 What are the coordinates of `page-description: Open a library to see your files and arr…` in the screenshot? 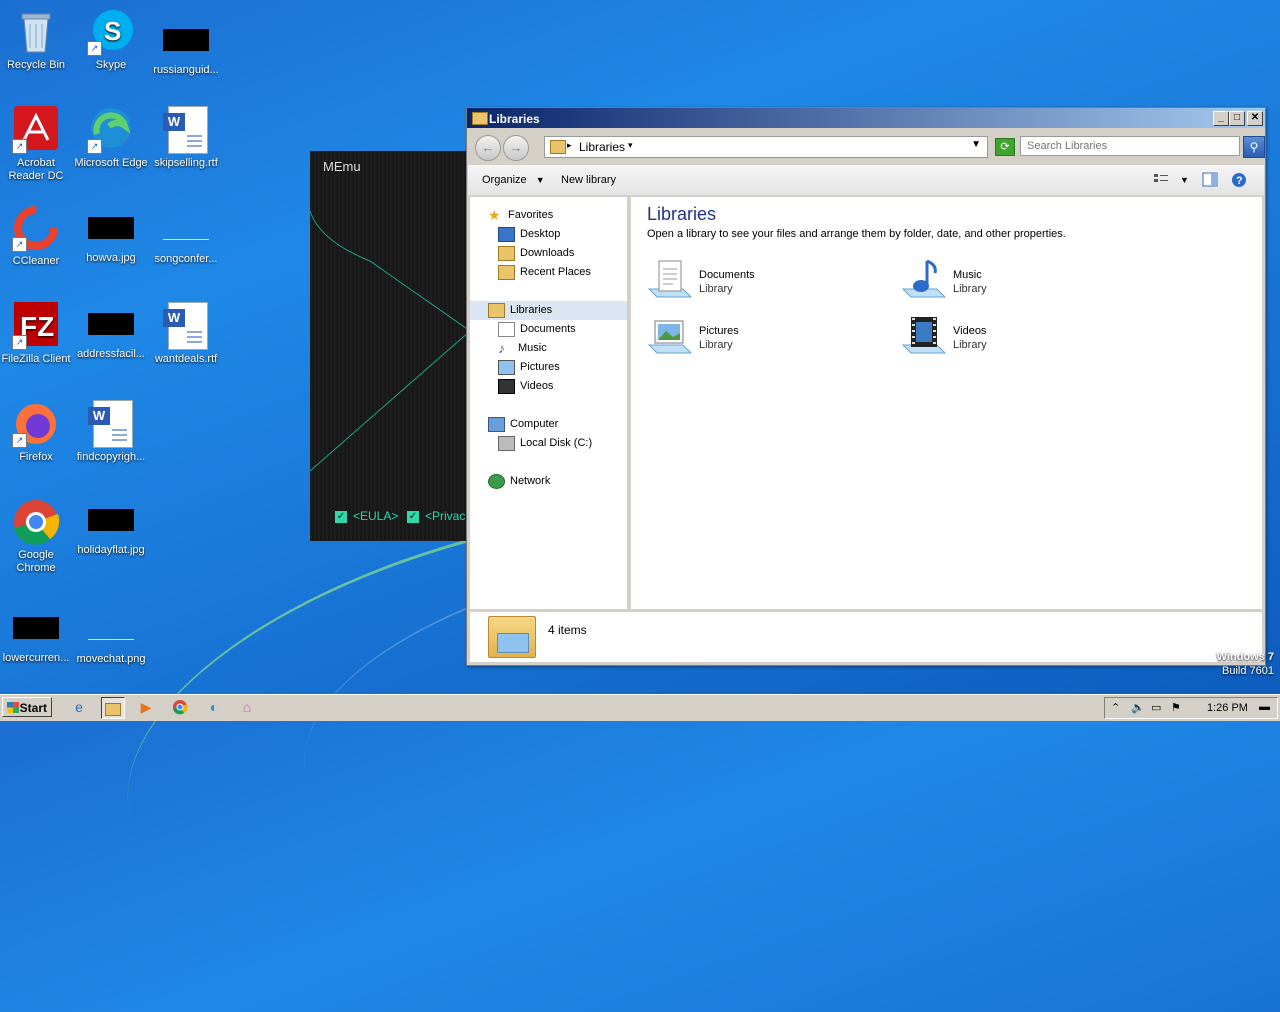 It's located at (856, 234).